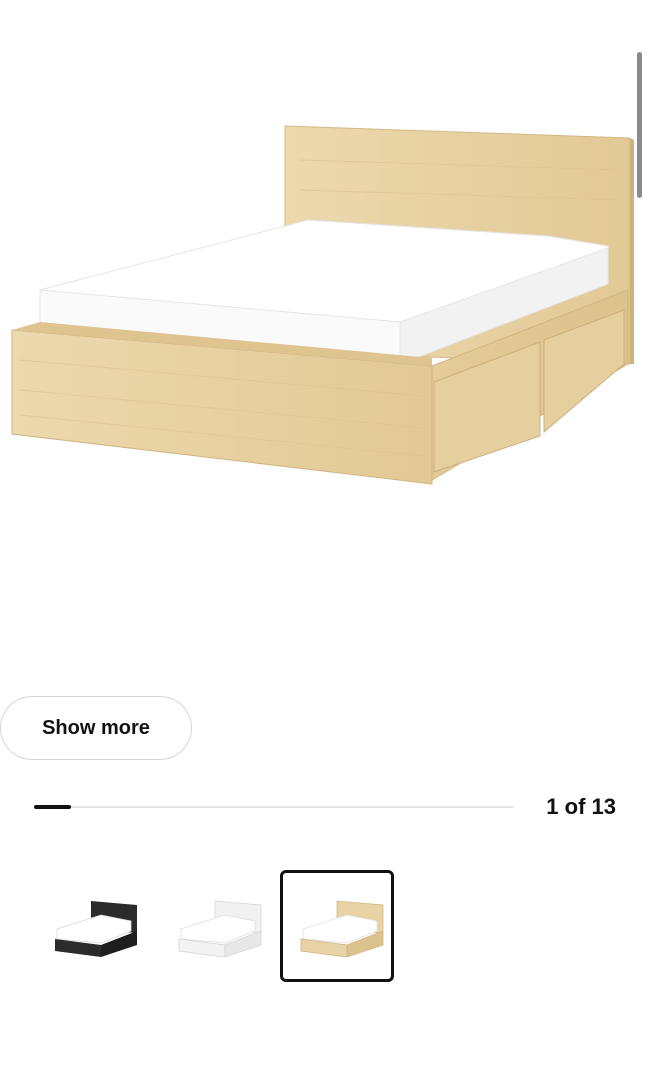  What do you see at coordinates (342, 929) in the screenshot?
I see `bed-thumbnail-oak-icon` at bounding box center [342, 929].